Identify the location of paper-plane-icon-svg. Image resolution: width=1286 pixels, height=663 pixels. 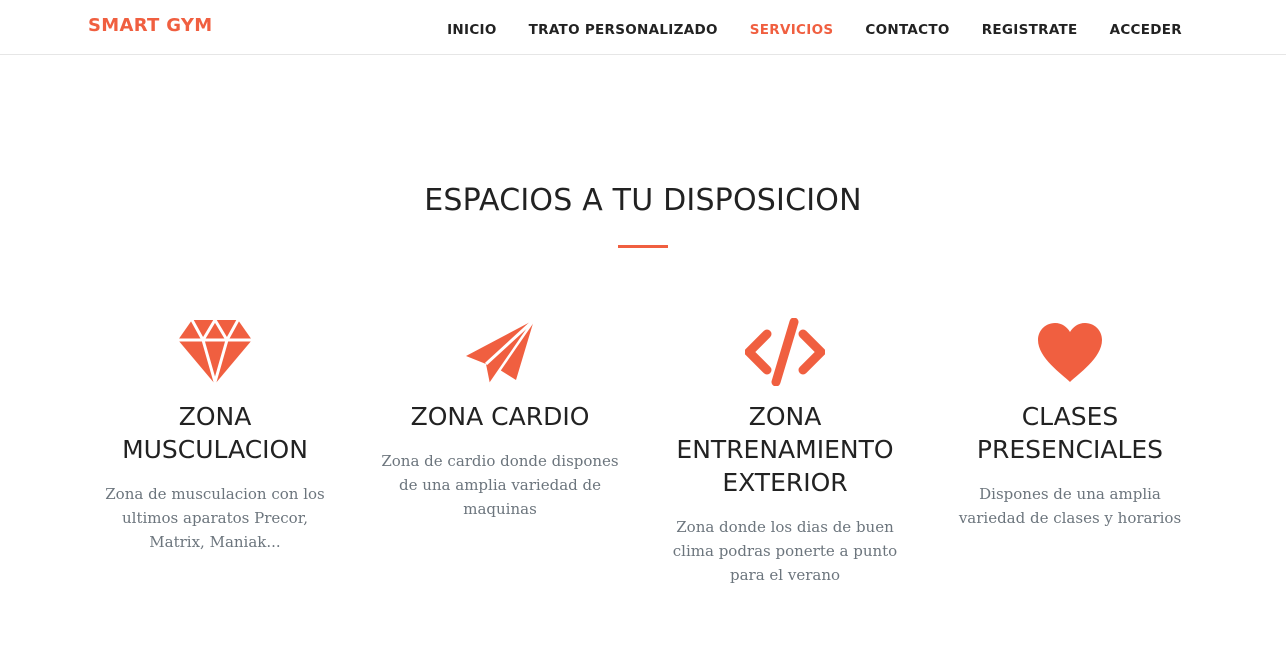
(501, 351).